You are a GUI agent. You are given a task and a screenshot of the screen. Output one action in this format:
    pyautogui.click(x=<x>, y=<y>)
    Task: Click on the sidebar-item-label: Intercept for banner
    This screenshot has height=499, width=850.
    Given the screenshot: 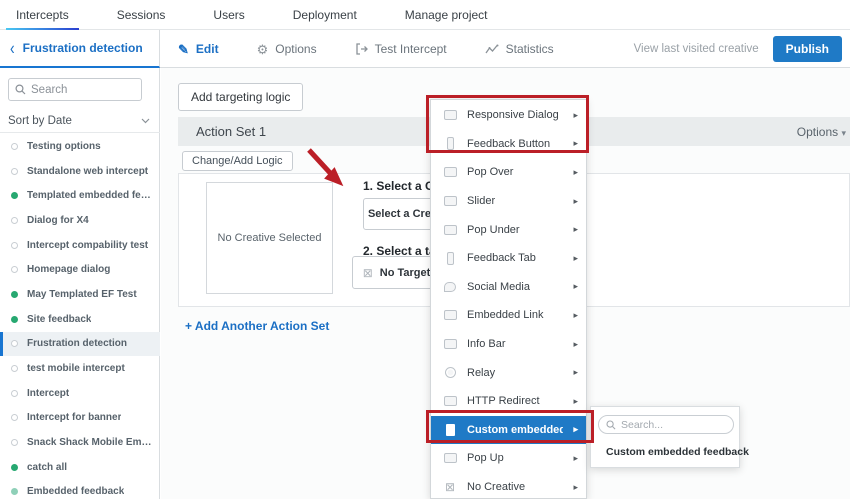 What is the action you would take?
    pyautogui.click(x=74, y=418)
    